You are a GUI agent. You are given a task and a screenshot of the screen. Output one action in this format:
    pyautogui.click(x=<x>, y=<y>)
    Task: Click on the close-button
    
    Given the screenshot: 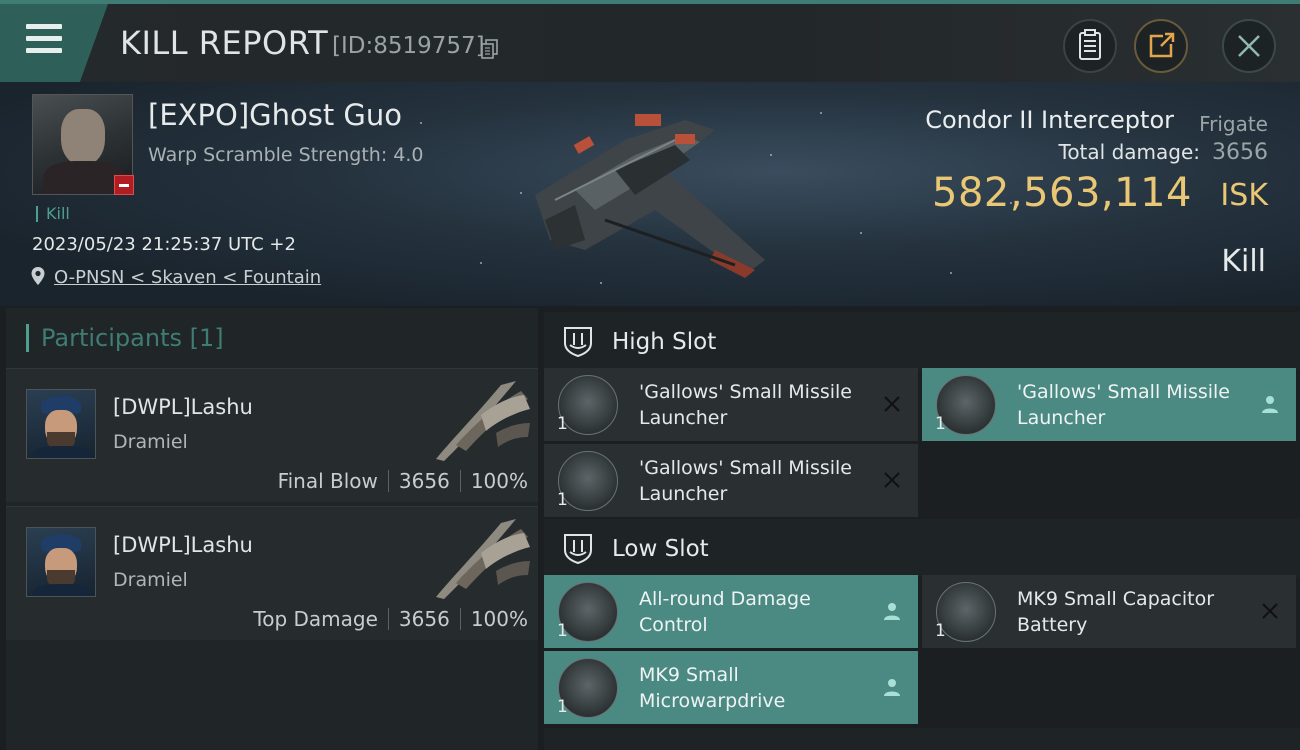 What is the action you would take?
    pyautogui.click(x=1249, y=46)
    